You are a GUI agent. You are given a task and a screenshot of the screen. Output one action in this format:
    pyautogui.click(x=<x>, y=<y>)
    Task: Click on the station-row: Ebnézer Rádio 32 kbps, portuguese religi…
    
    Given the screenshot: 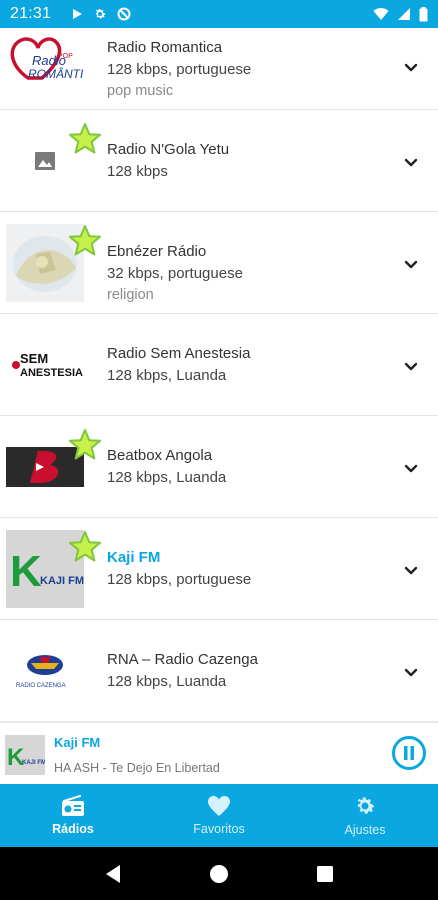 What is the action you would take?
    pyautogui.click(x=219, y=263)
    